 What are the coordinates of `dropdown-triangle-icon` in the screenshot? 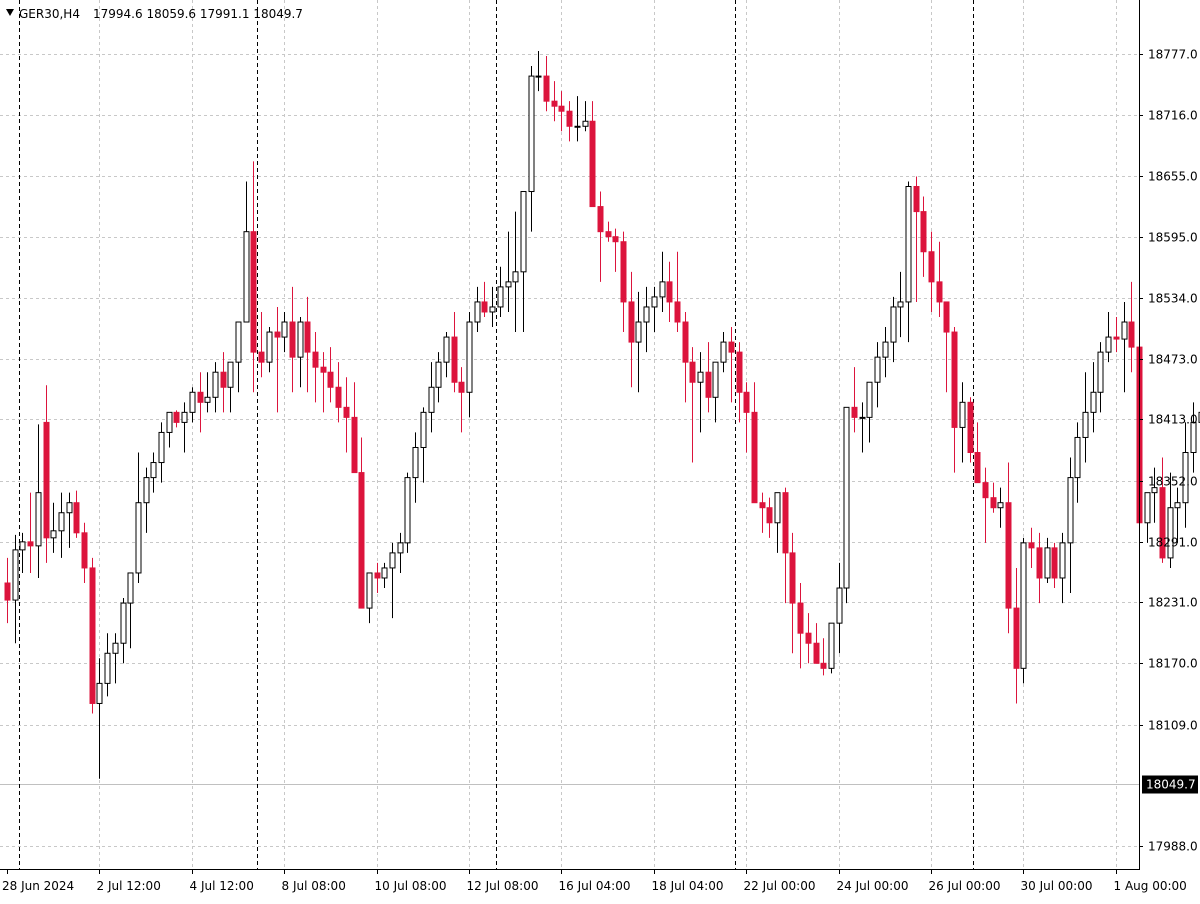 It's located at (10, 12).